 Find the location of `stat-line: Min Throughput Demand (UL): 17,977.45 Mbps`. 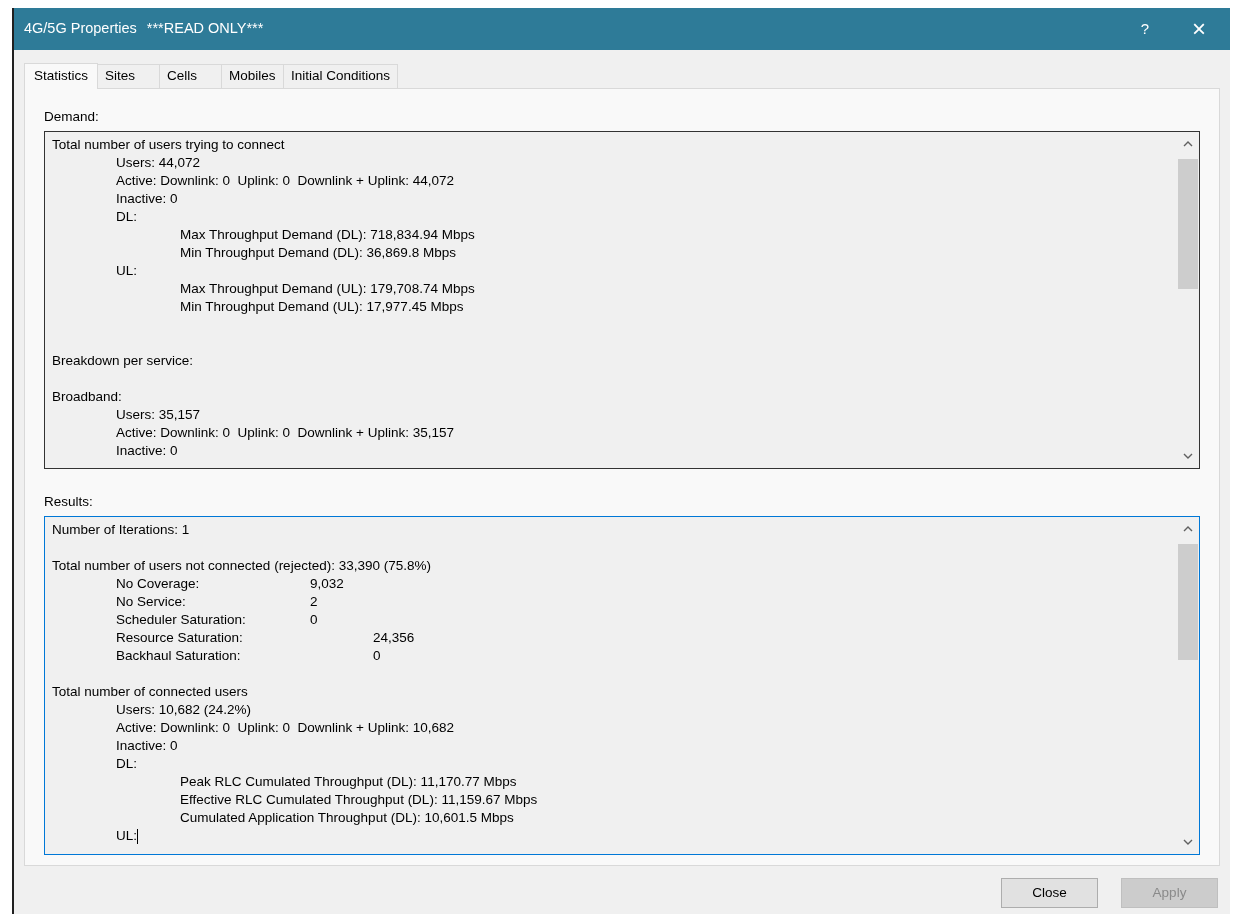

stat-line: Min Throughput Demand (UL): 17,977.45 Mbps is located at coordinates (322, 306).